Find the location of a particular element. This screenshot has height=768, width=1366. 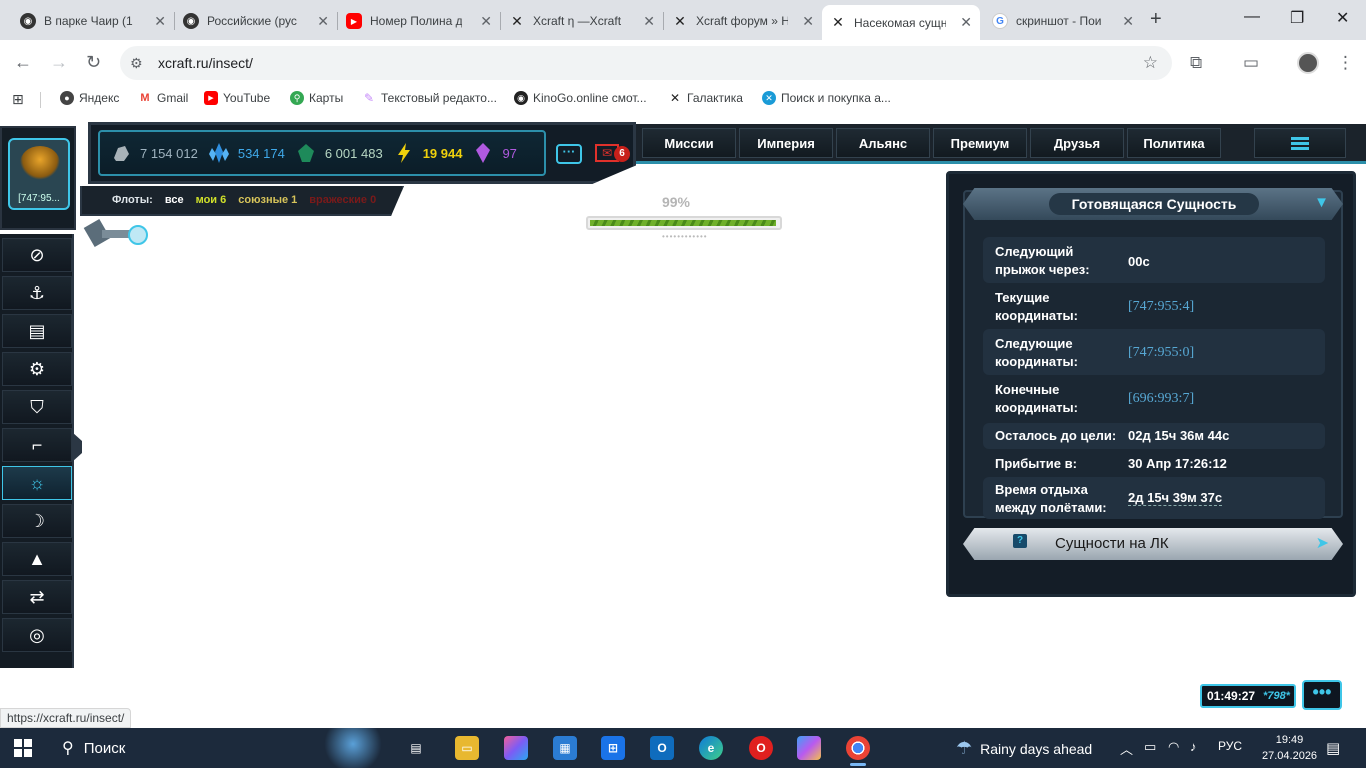

rocket-icon: ▲ is located at coordinates (37, 559).